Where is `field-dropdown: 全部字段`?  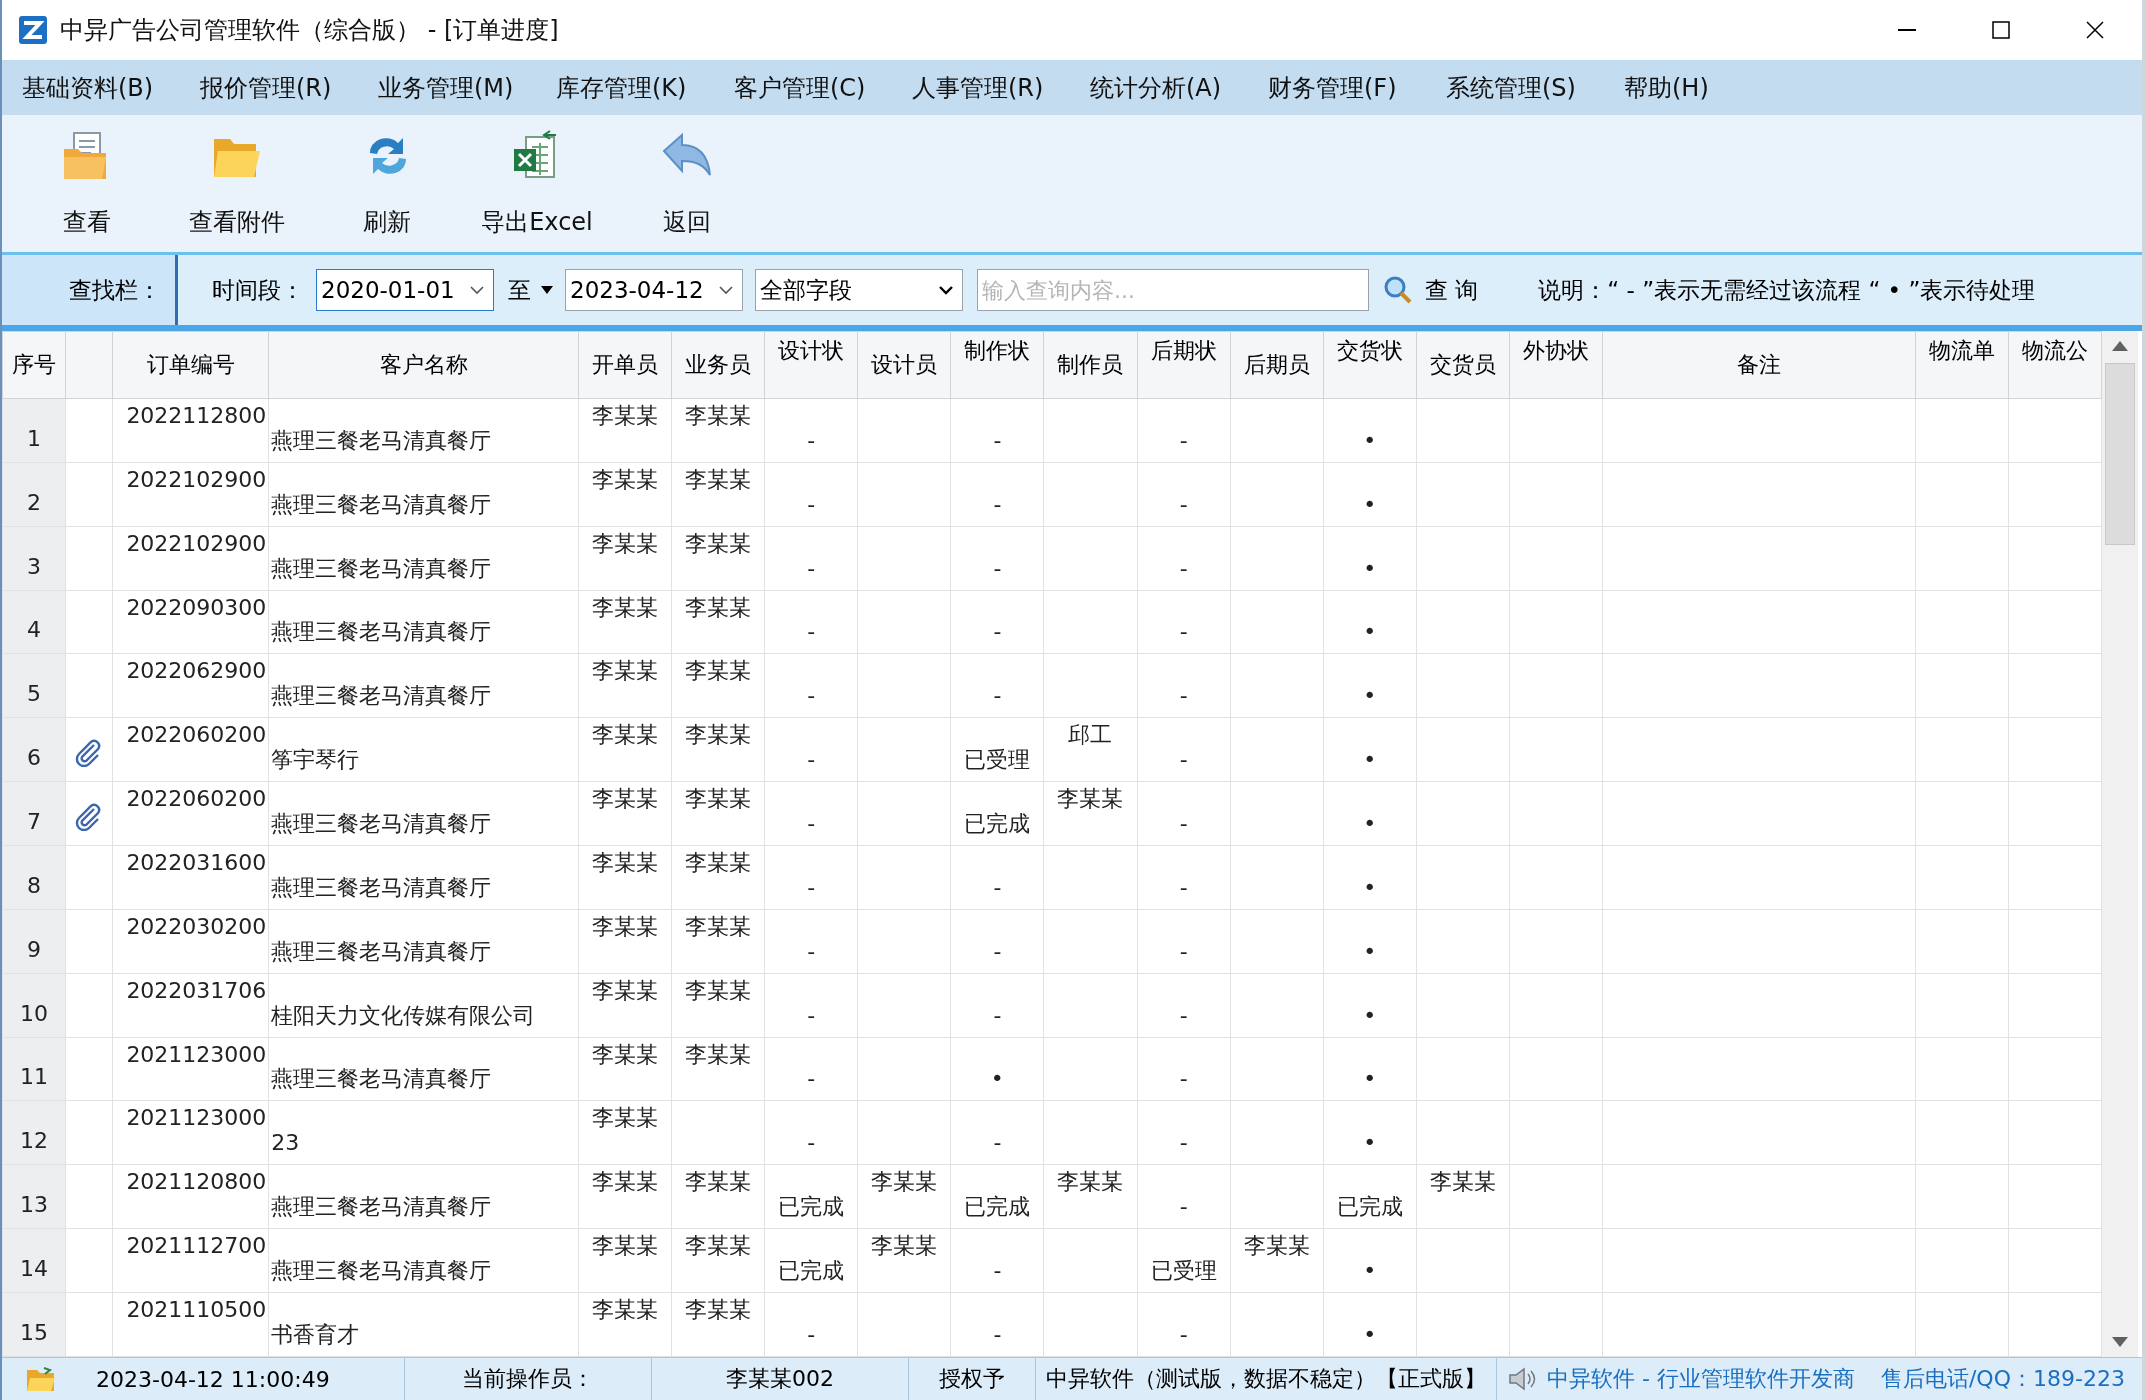
field-dropdown: 全部字段 is located at coordinates (859, 290).